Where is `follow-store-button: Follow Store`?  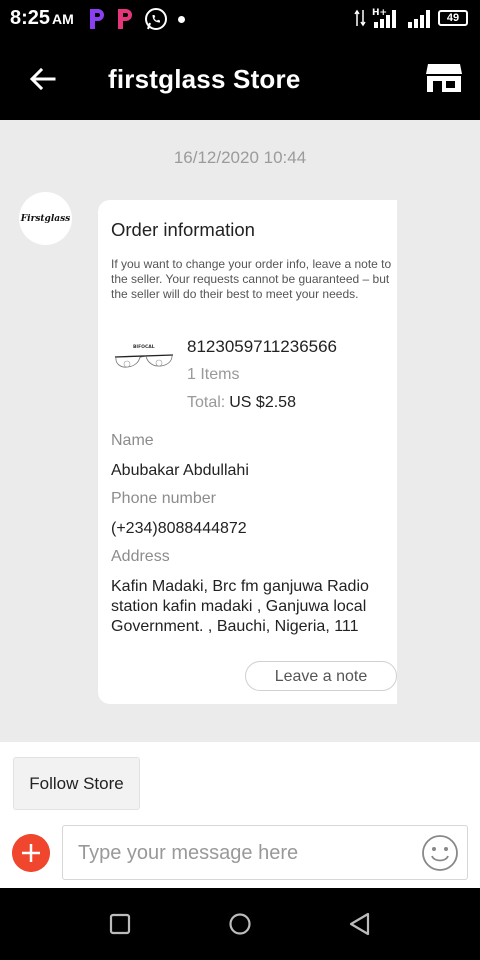 follow-store-button: Follow Store is located at coordinates (76, 783).